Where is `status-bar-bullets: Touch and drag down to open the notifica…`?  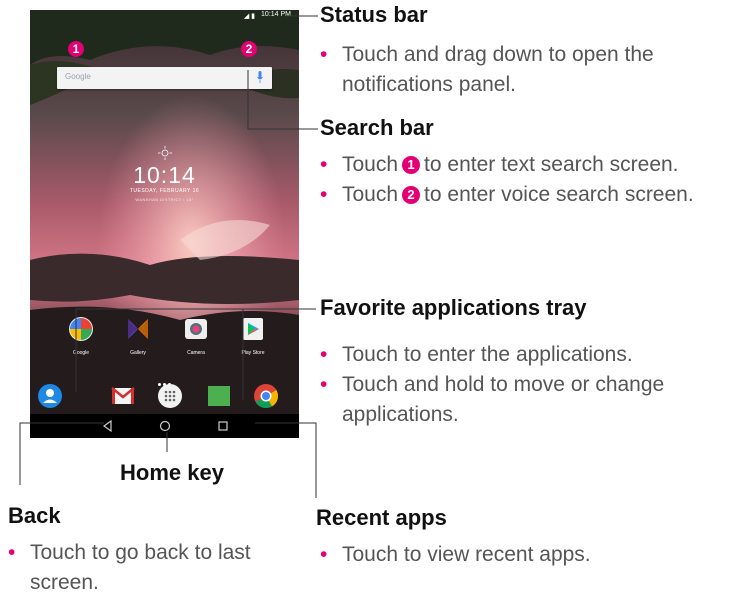
status-bar-bullets: Touch and drag down to open the notifica… is located at coordinates (521, 70).